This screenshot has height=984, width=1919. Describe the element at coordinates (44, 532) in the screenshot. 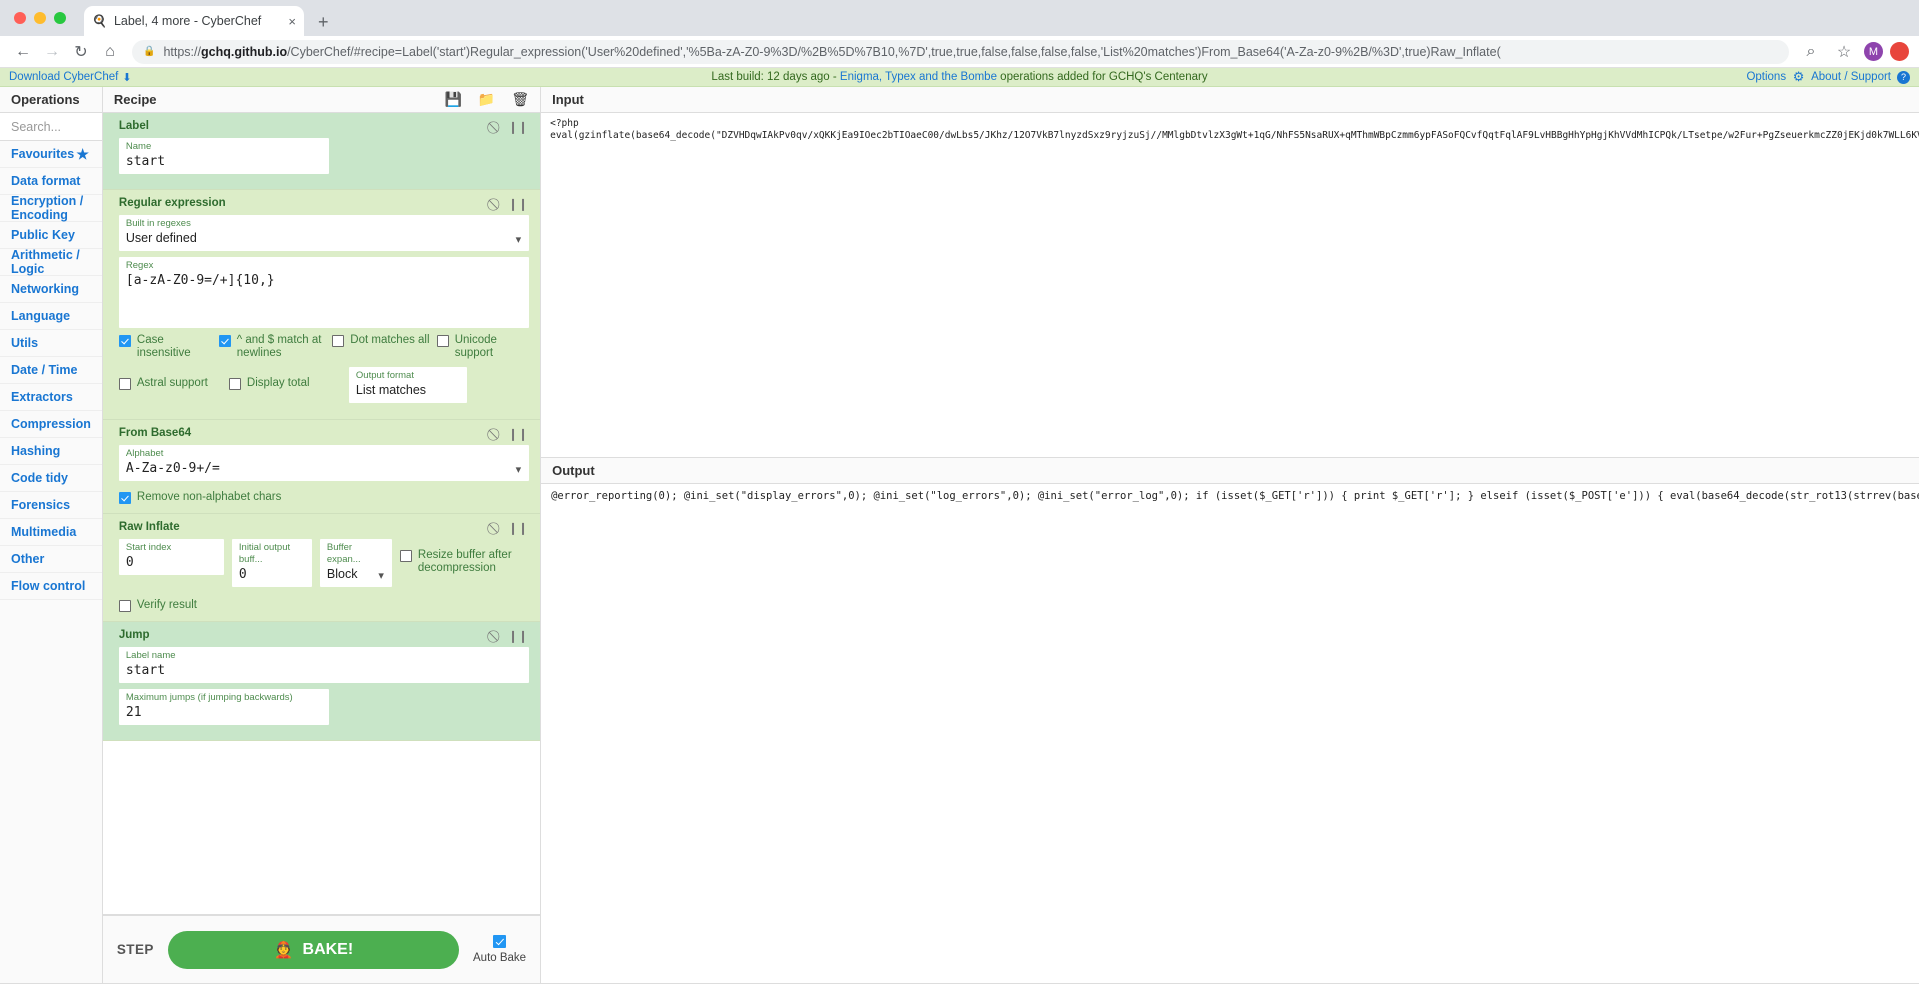

I see `operations-category-label: Multimedia` at that location.